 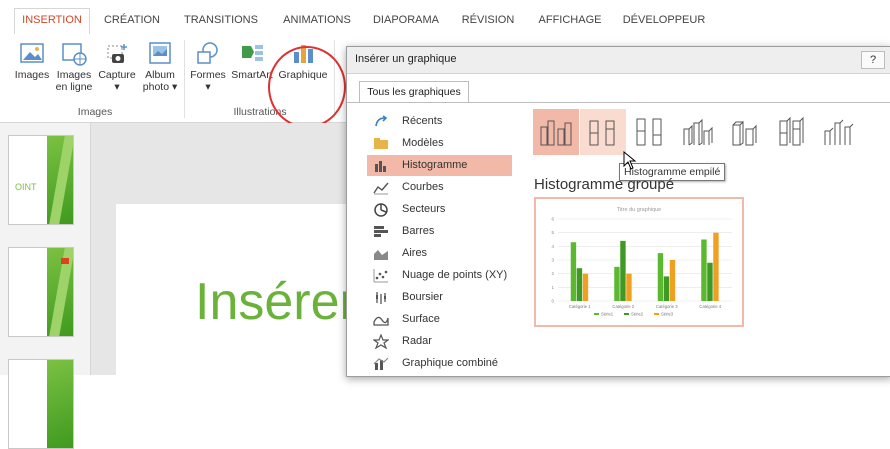 I want to click on images-button: Images, so click(x=32, y=60).